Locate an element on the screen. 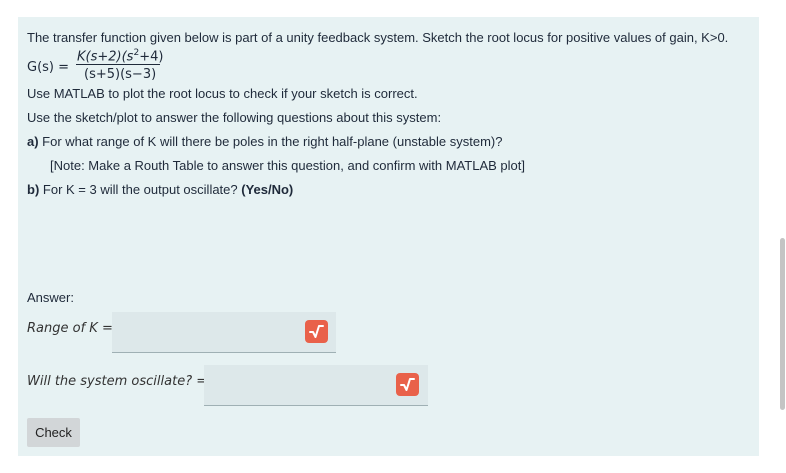 The image size is (786, 473). part-b-text: For K = 3 will the output oscillate? is located at coordinates (140, 189).